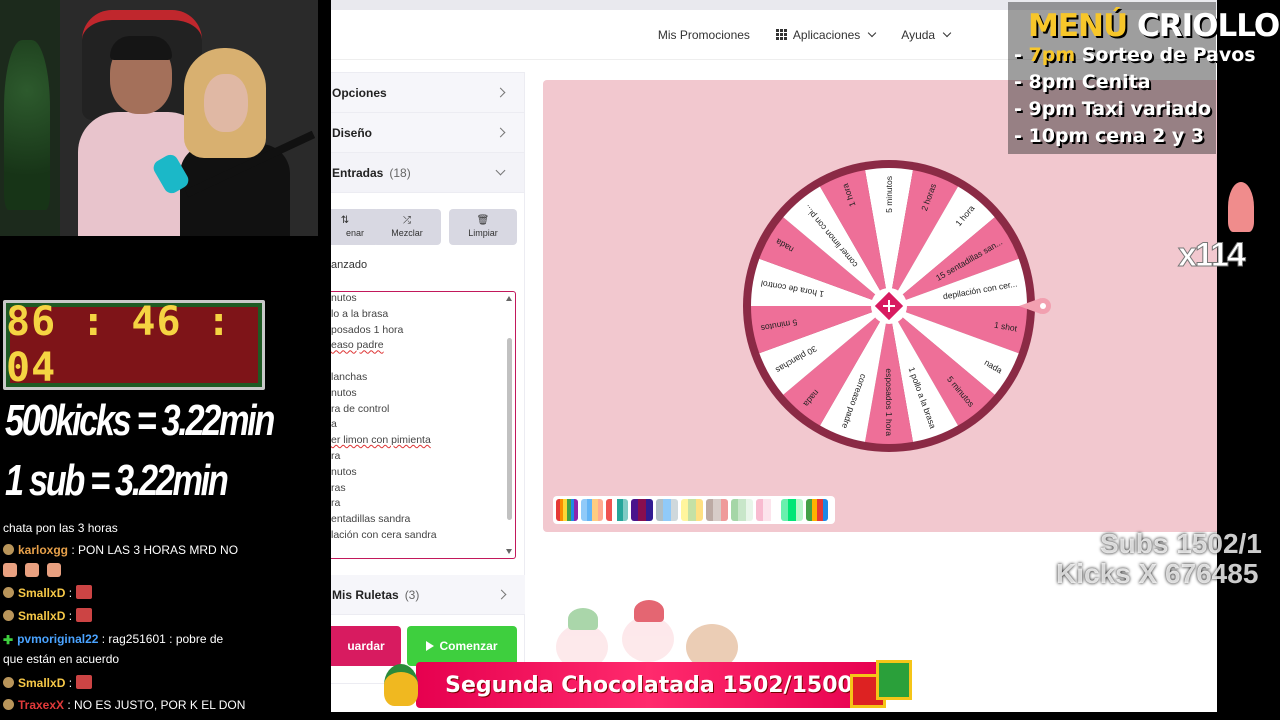 The image size is (1280, 720). I want to click on chat-message: karloxgg : PON LAS 3 HORAS MRD NO, so click(120, 550).